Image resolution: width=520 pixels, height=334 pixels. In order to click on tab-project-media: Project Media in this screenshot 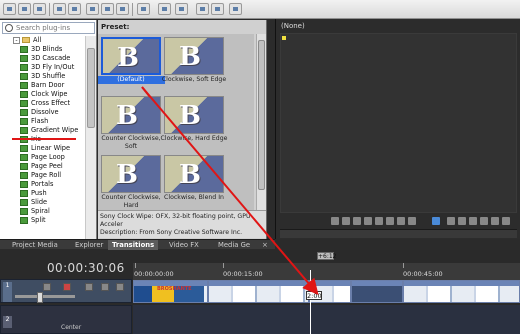, I will do `click(35, 245)`.